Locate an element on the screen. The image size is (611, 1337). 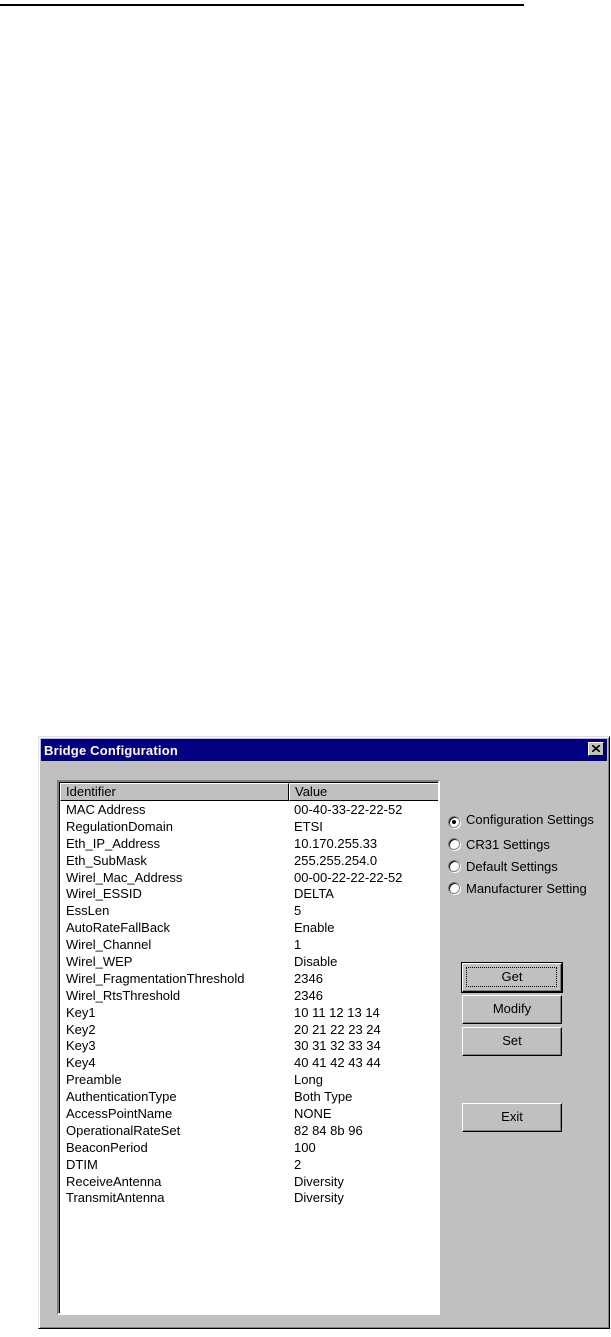
row-value: NONE is located at coordinates (313, 1114).